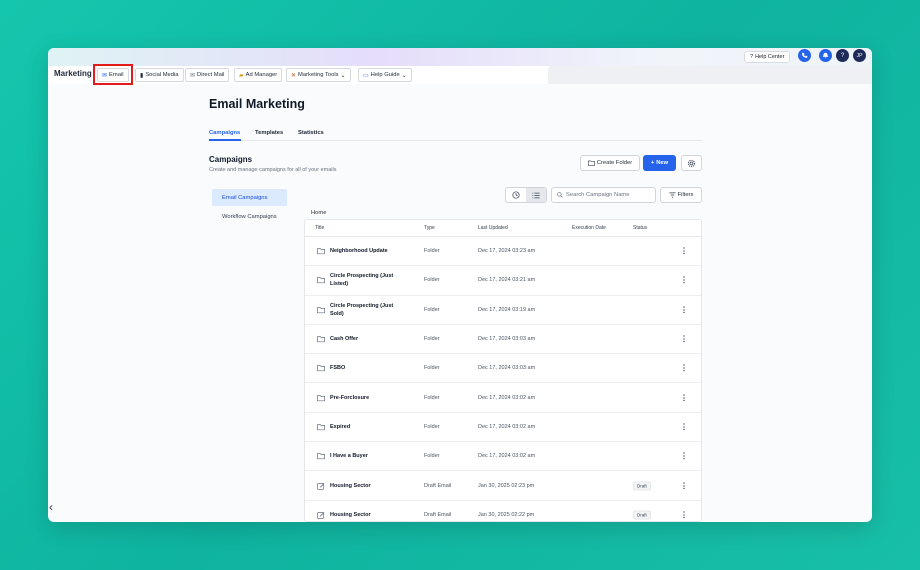 This screenshot has width=920, height=570. What do you see at coordinates (311, 133) in the screenshot?
I see `tab-statistics: Statistics` at bounding box center [311, 133].